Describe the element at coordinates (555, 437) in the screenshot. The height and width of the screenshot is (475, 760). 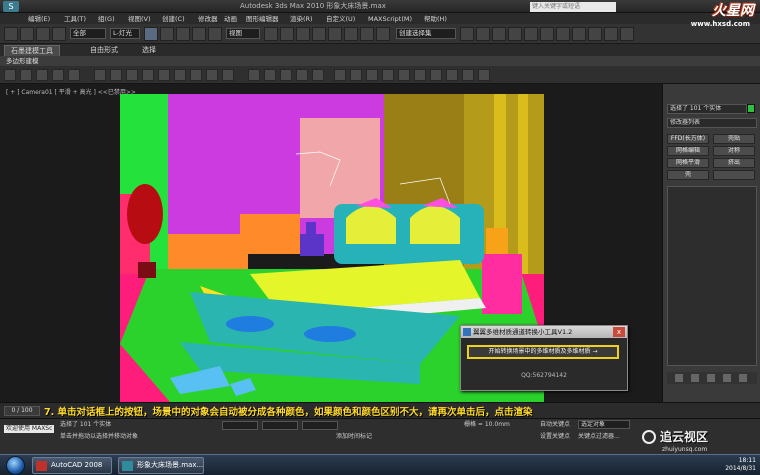
I see `set-key-label: 设置关键点` at that location.